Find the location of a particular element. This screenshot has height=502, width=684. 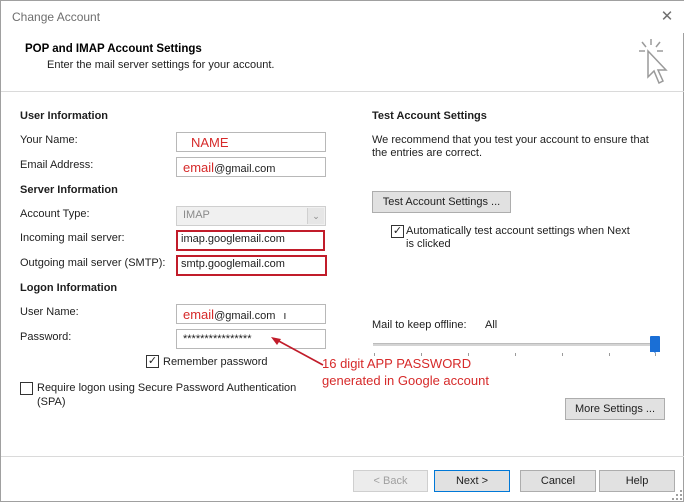

incoming-server-label: Incoming mail server: is located at coordinates (72, 238).